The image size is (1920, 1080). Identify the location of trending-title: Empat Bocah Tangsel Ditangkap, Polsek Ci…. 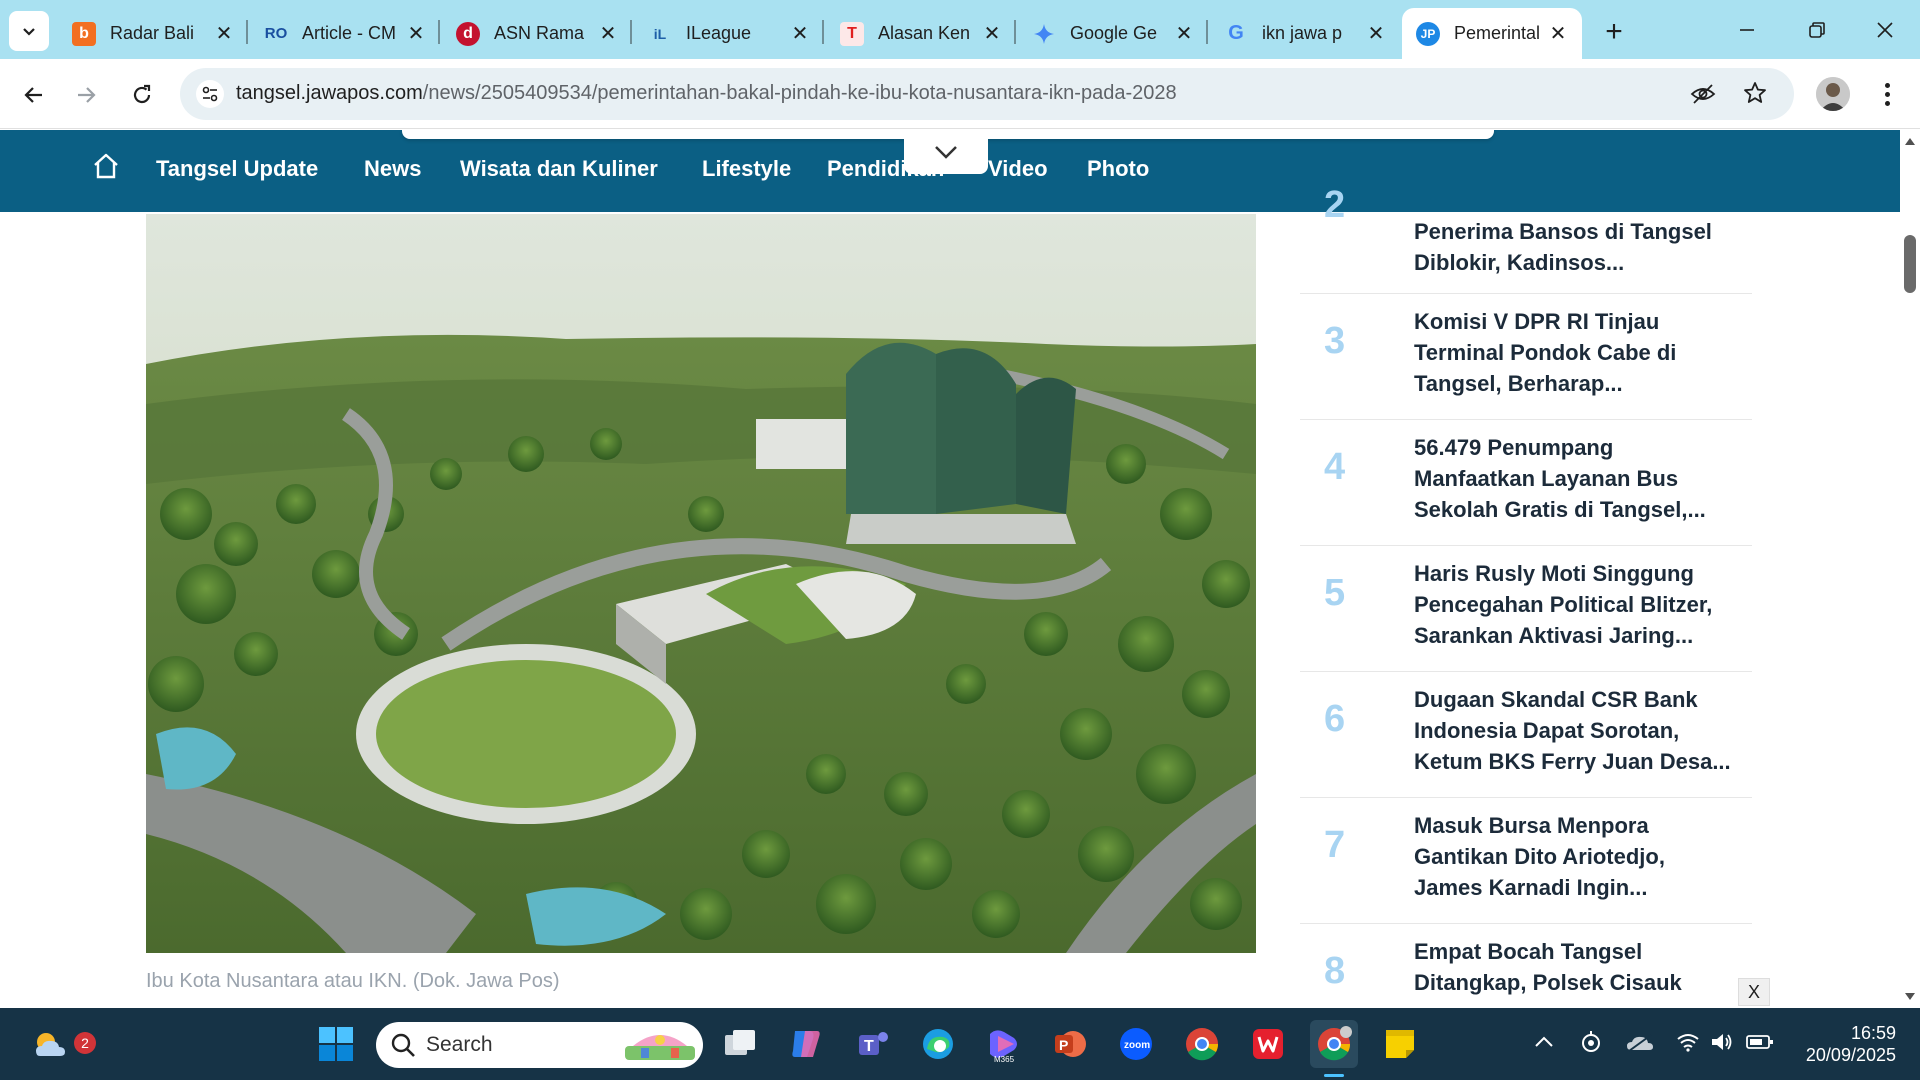
(1574, 967).